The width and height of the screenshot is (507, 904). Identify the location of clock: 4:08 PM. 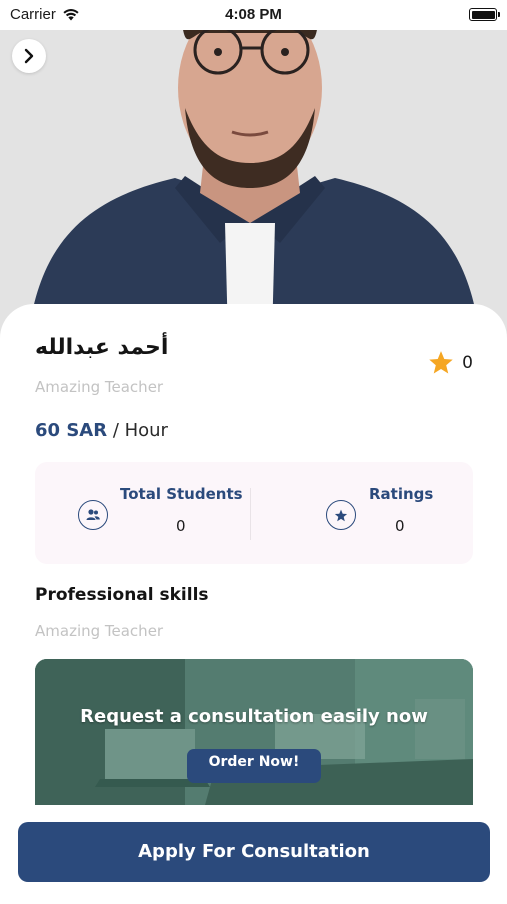
(253, 14).